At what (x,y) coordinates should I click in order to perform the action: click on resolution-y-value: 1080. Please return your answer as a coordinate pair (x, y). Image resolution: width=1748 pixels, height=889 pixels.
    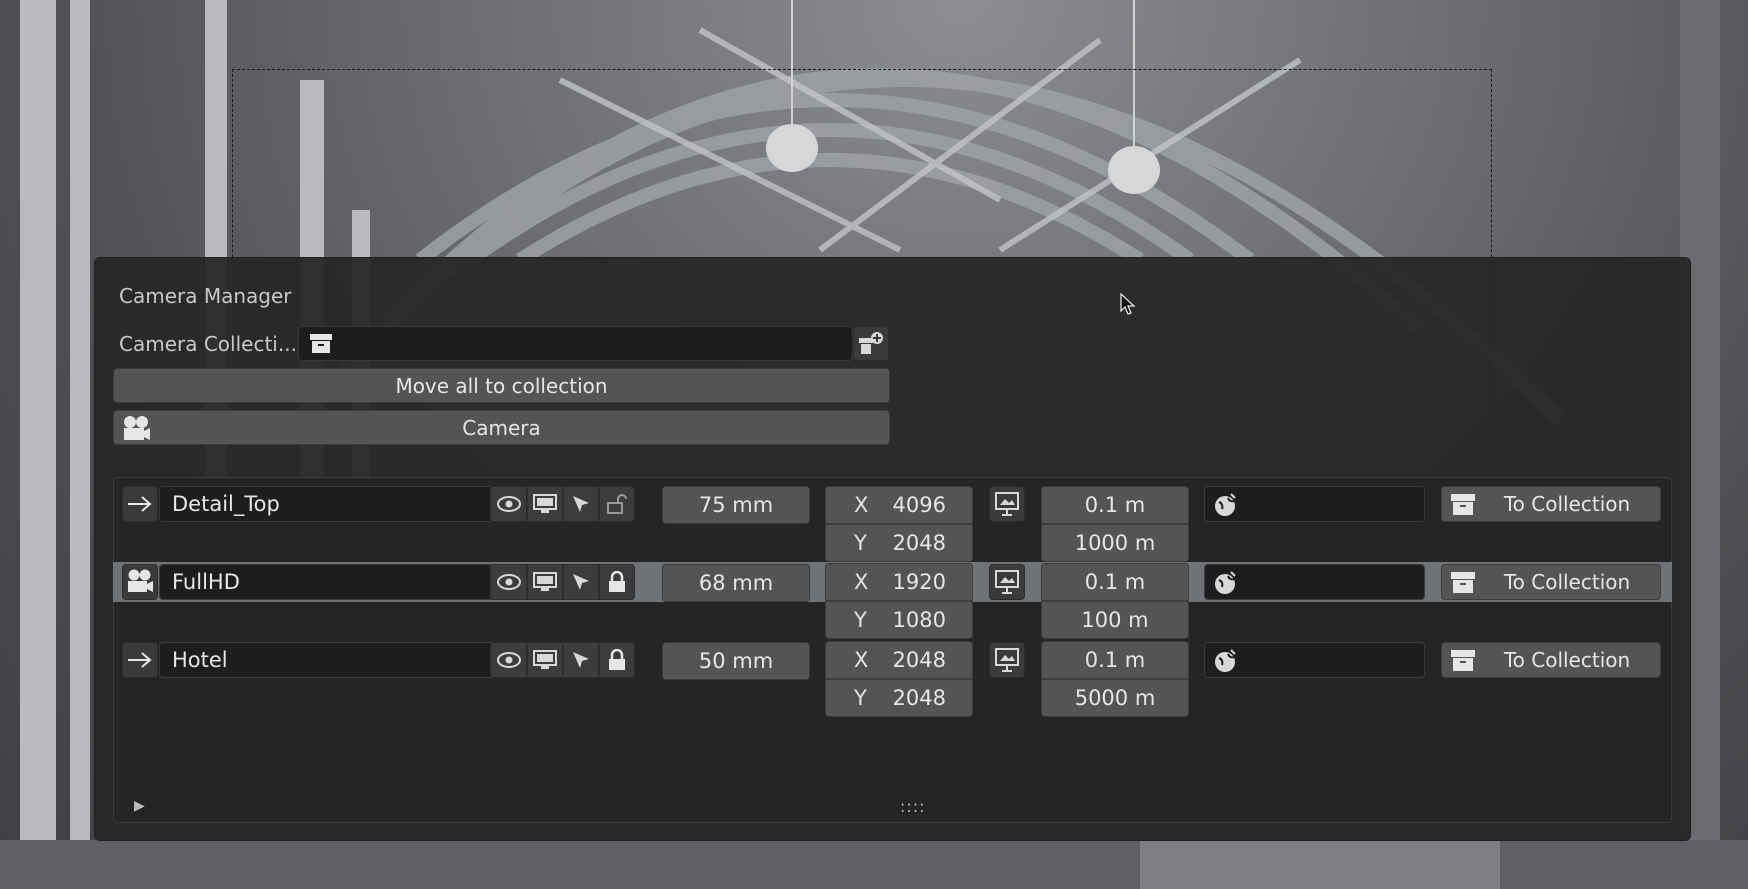
    Looking at the image, I should click on (919, 620).